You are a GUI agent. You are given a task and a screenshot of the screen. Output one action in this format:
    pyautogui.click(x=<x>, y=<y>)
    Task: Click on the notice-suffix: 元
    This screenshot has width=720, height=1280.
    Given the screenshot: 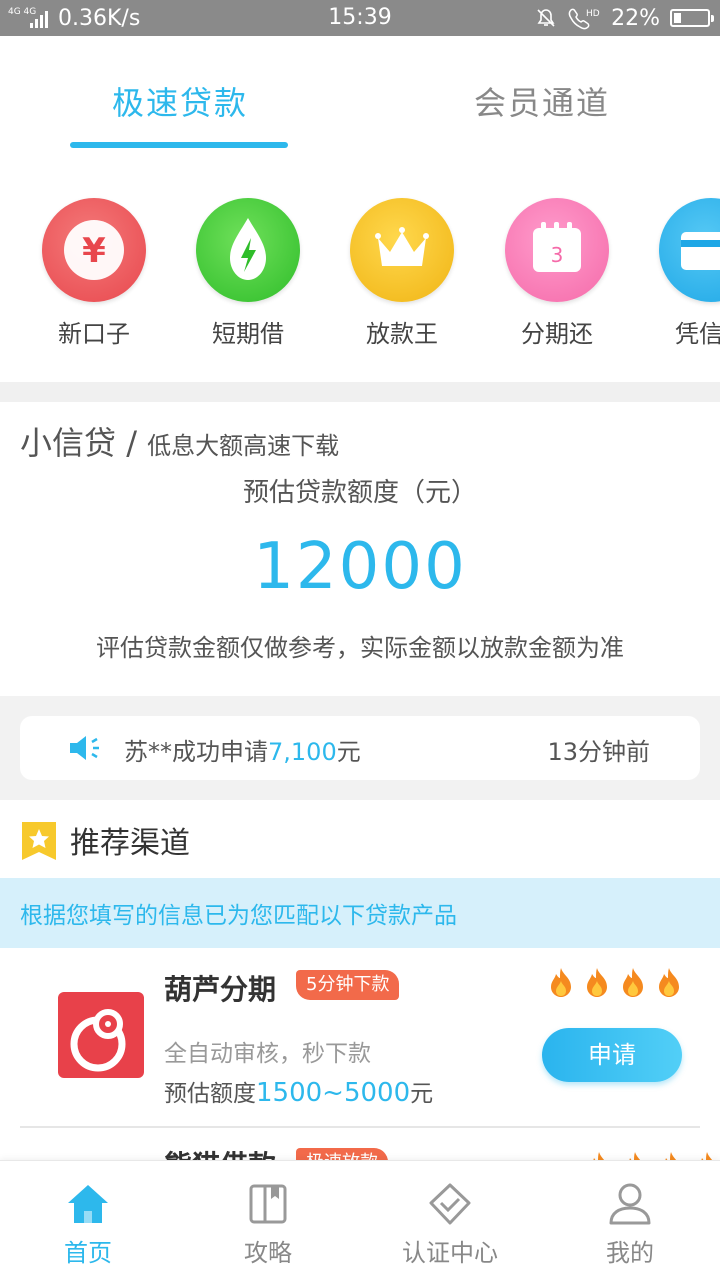 What is the action you would take?
    pyautogui.click(x=348, y=752)
    